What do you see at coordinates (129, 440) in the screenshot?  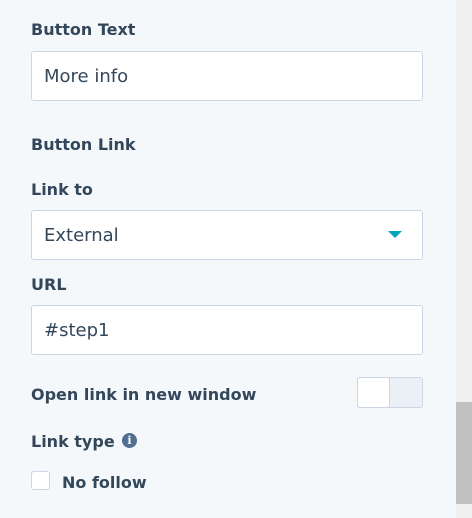 I see `info-icon: i` at bounding box center [129, 440].